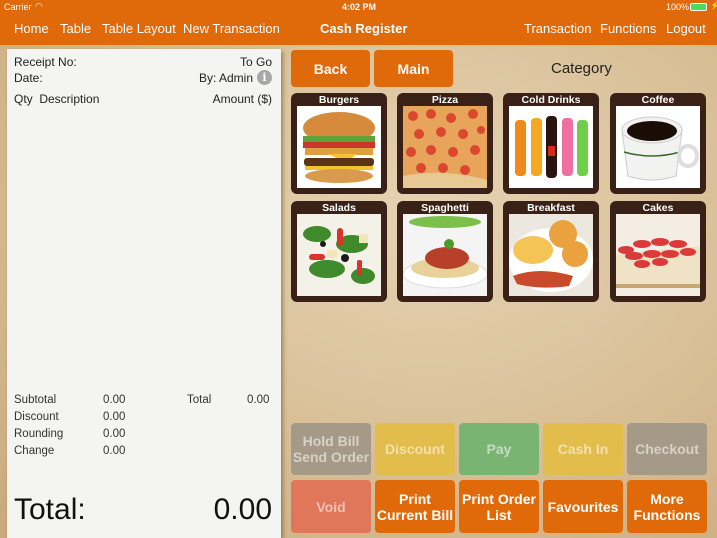  What do you see at coordinates (23, 99) in the screenshot?
I see `qty-header: Qty` at bounding box center [23, 99].